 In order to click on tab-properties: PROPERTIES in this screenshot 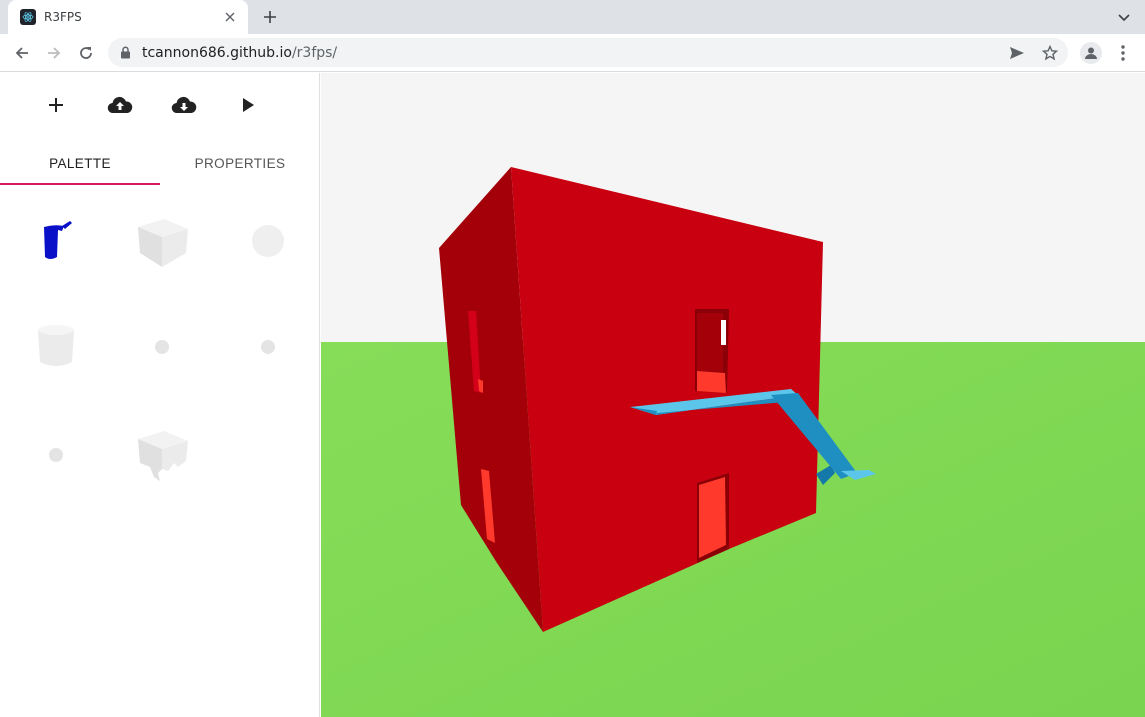, I will do `click(240, 163)`.